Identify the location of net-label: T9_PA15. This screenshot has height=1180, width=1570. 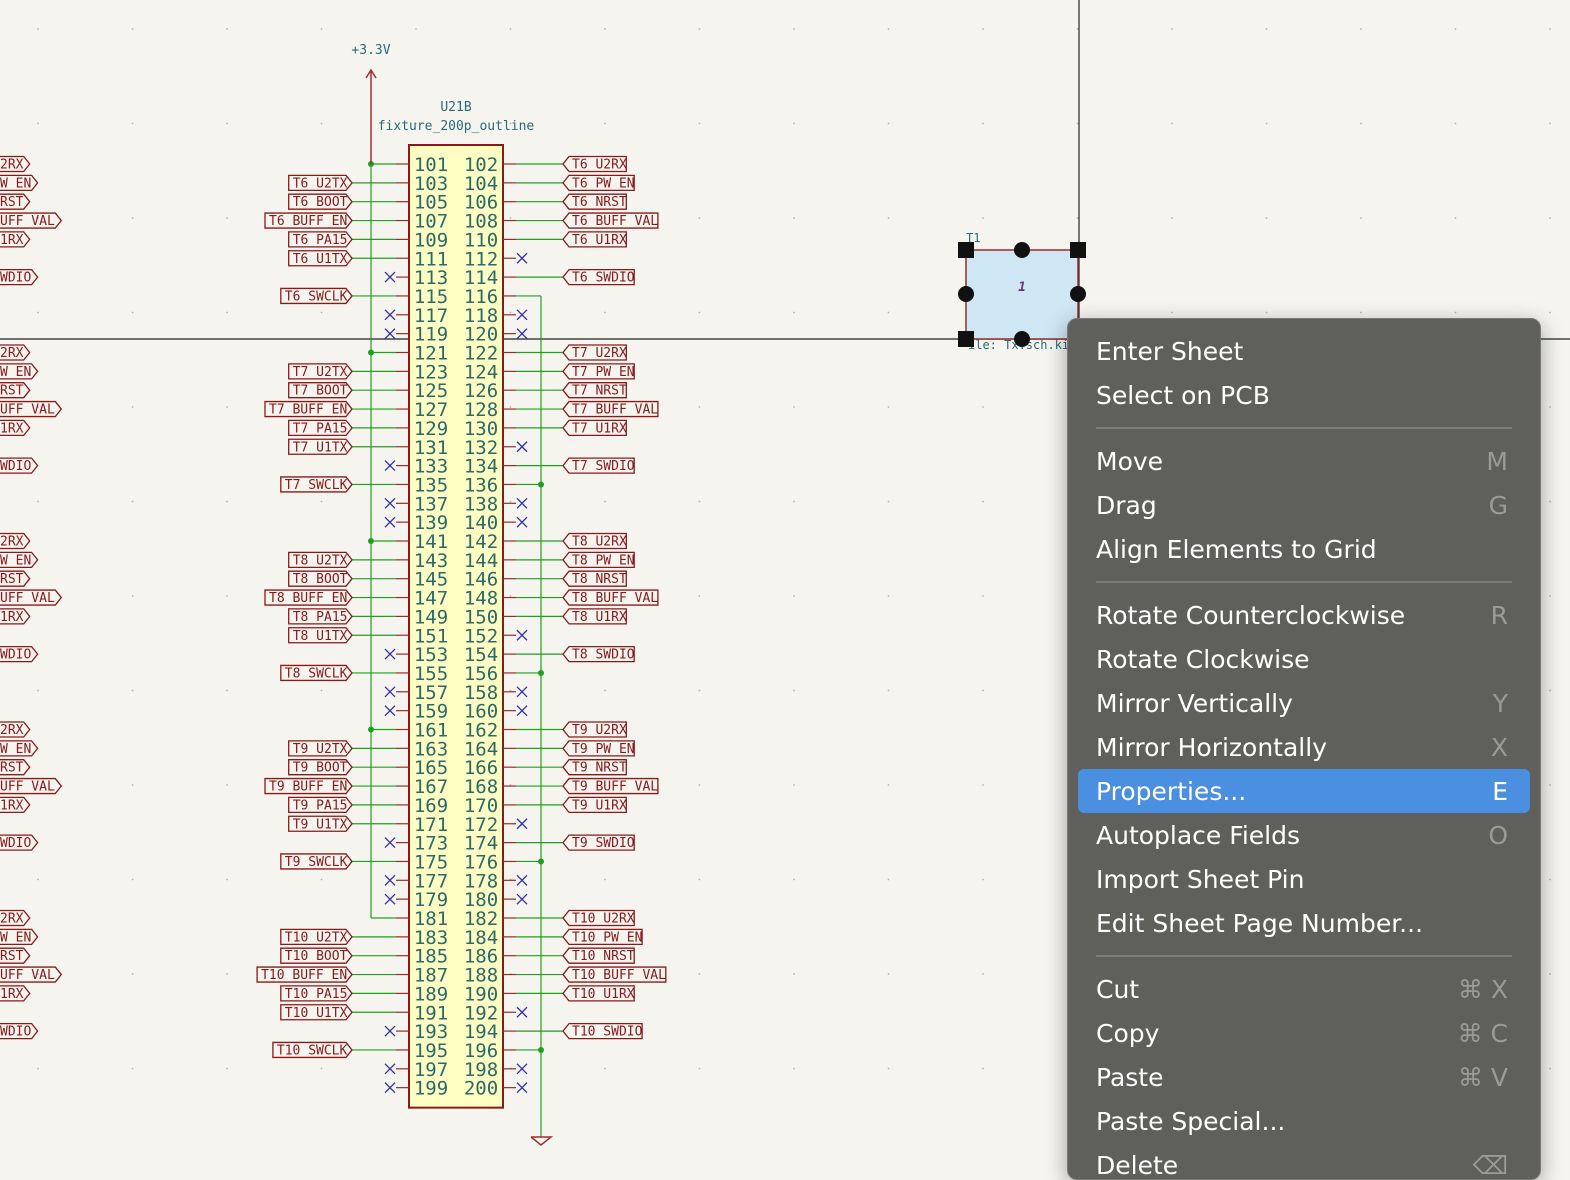
(320, 804).